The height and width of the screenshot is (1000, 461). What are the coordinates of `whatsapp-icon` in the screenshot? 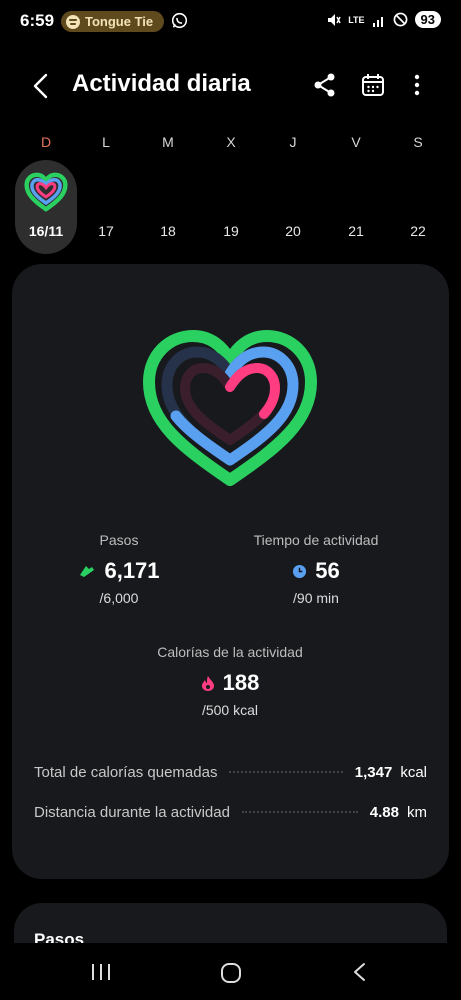 It's located at (179, 20).